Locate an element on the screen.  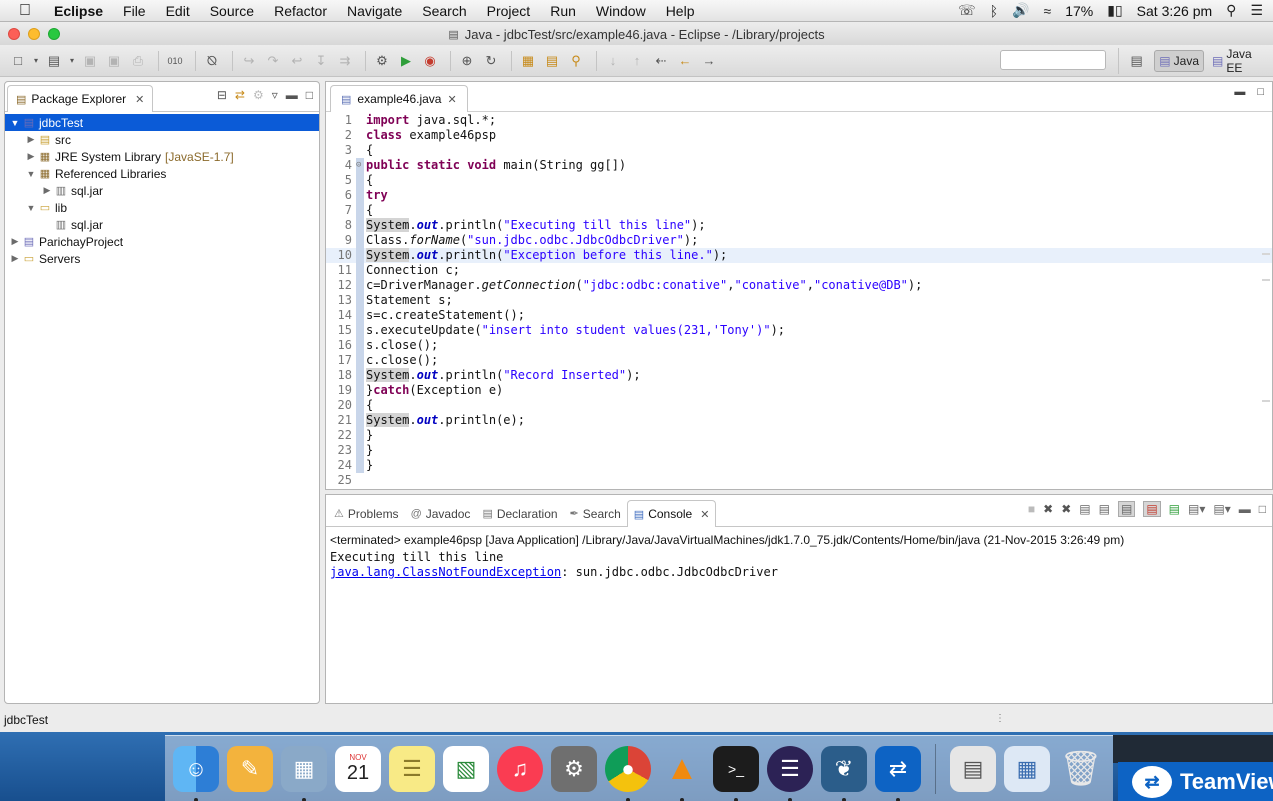
menu-help: Help is located at coordinates (680, 11).